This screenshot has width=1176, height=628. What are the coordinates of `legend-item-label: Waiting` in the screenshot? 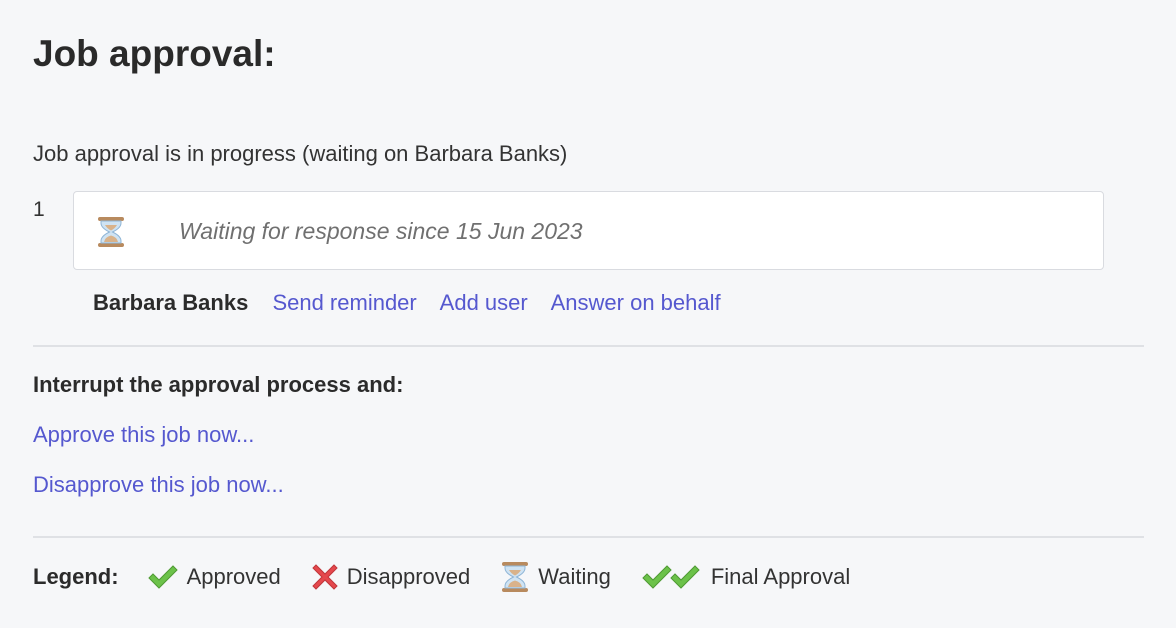 It's located at (574, 576).